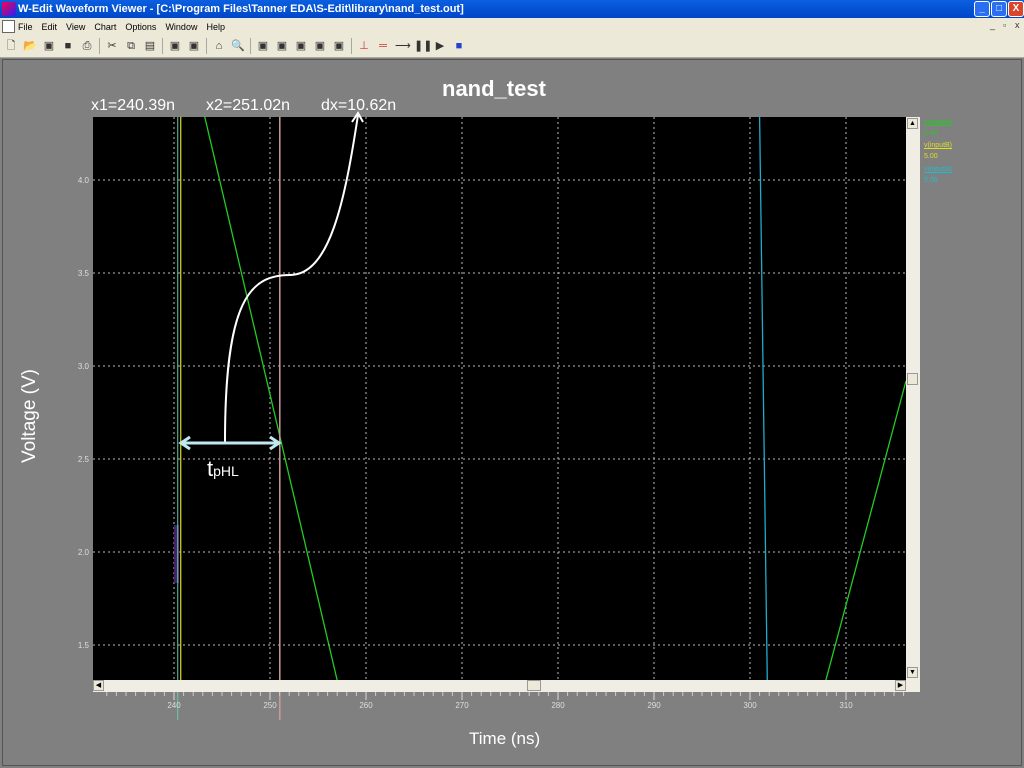 This screenshot has height=768, width=1024. I want to click on x-tick-label: 240, so click(174, 705).